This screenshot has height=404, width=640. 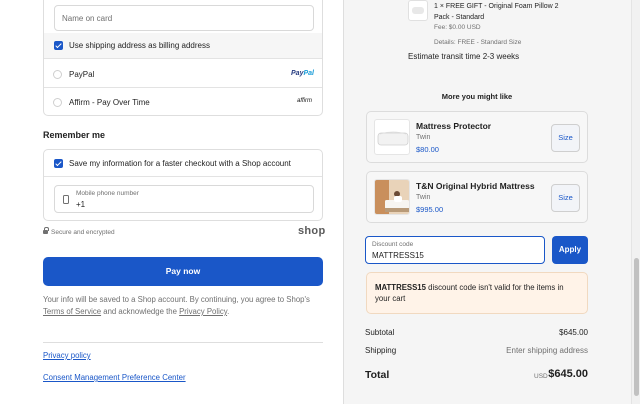 What do you see at coordinates (183, 271) in the screenshot?
I see `pay-now-button: Pay now` at bounding box center [183, 271].